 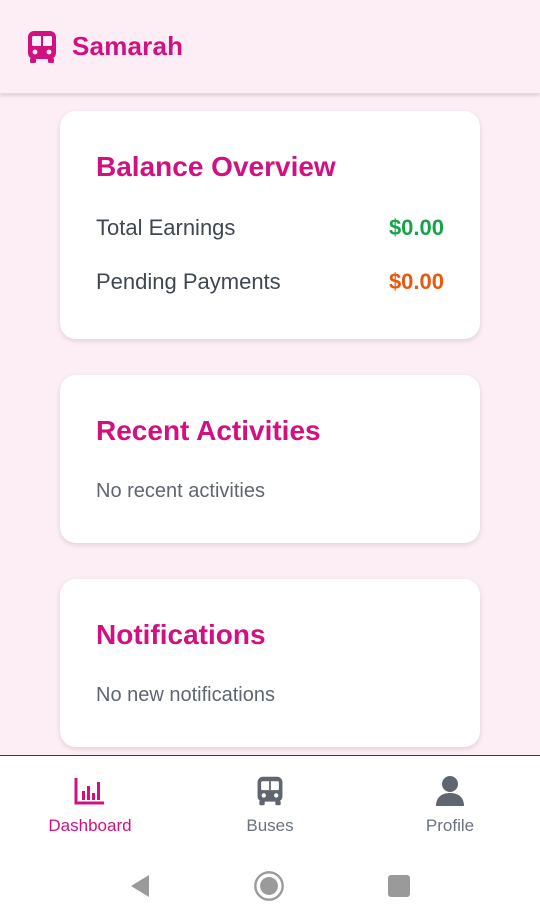 What do you see at coordinates (270, 663) in the screenshot?
I see `notifications-card: Notifications No new notifications` at bounding box center [270, 663].